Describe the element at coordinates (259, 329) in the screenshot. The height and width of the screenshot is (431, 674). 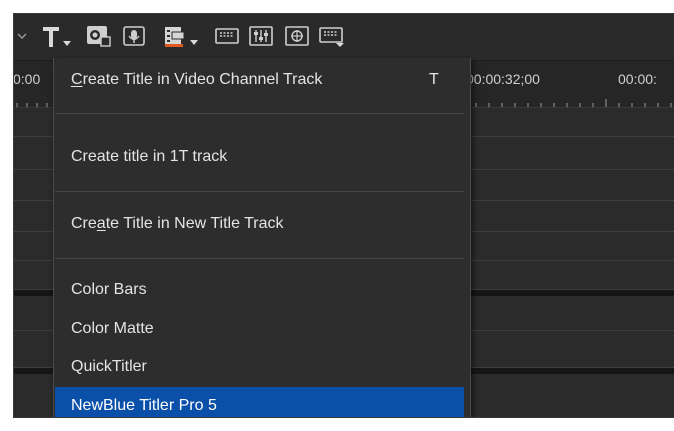
I see `menu-item-color-matte: Color Matte` at that location.